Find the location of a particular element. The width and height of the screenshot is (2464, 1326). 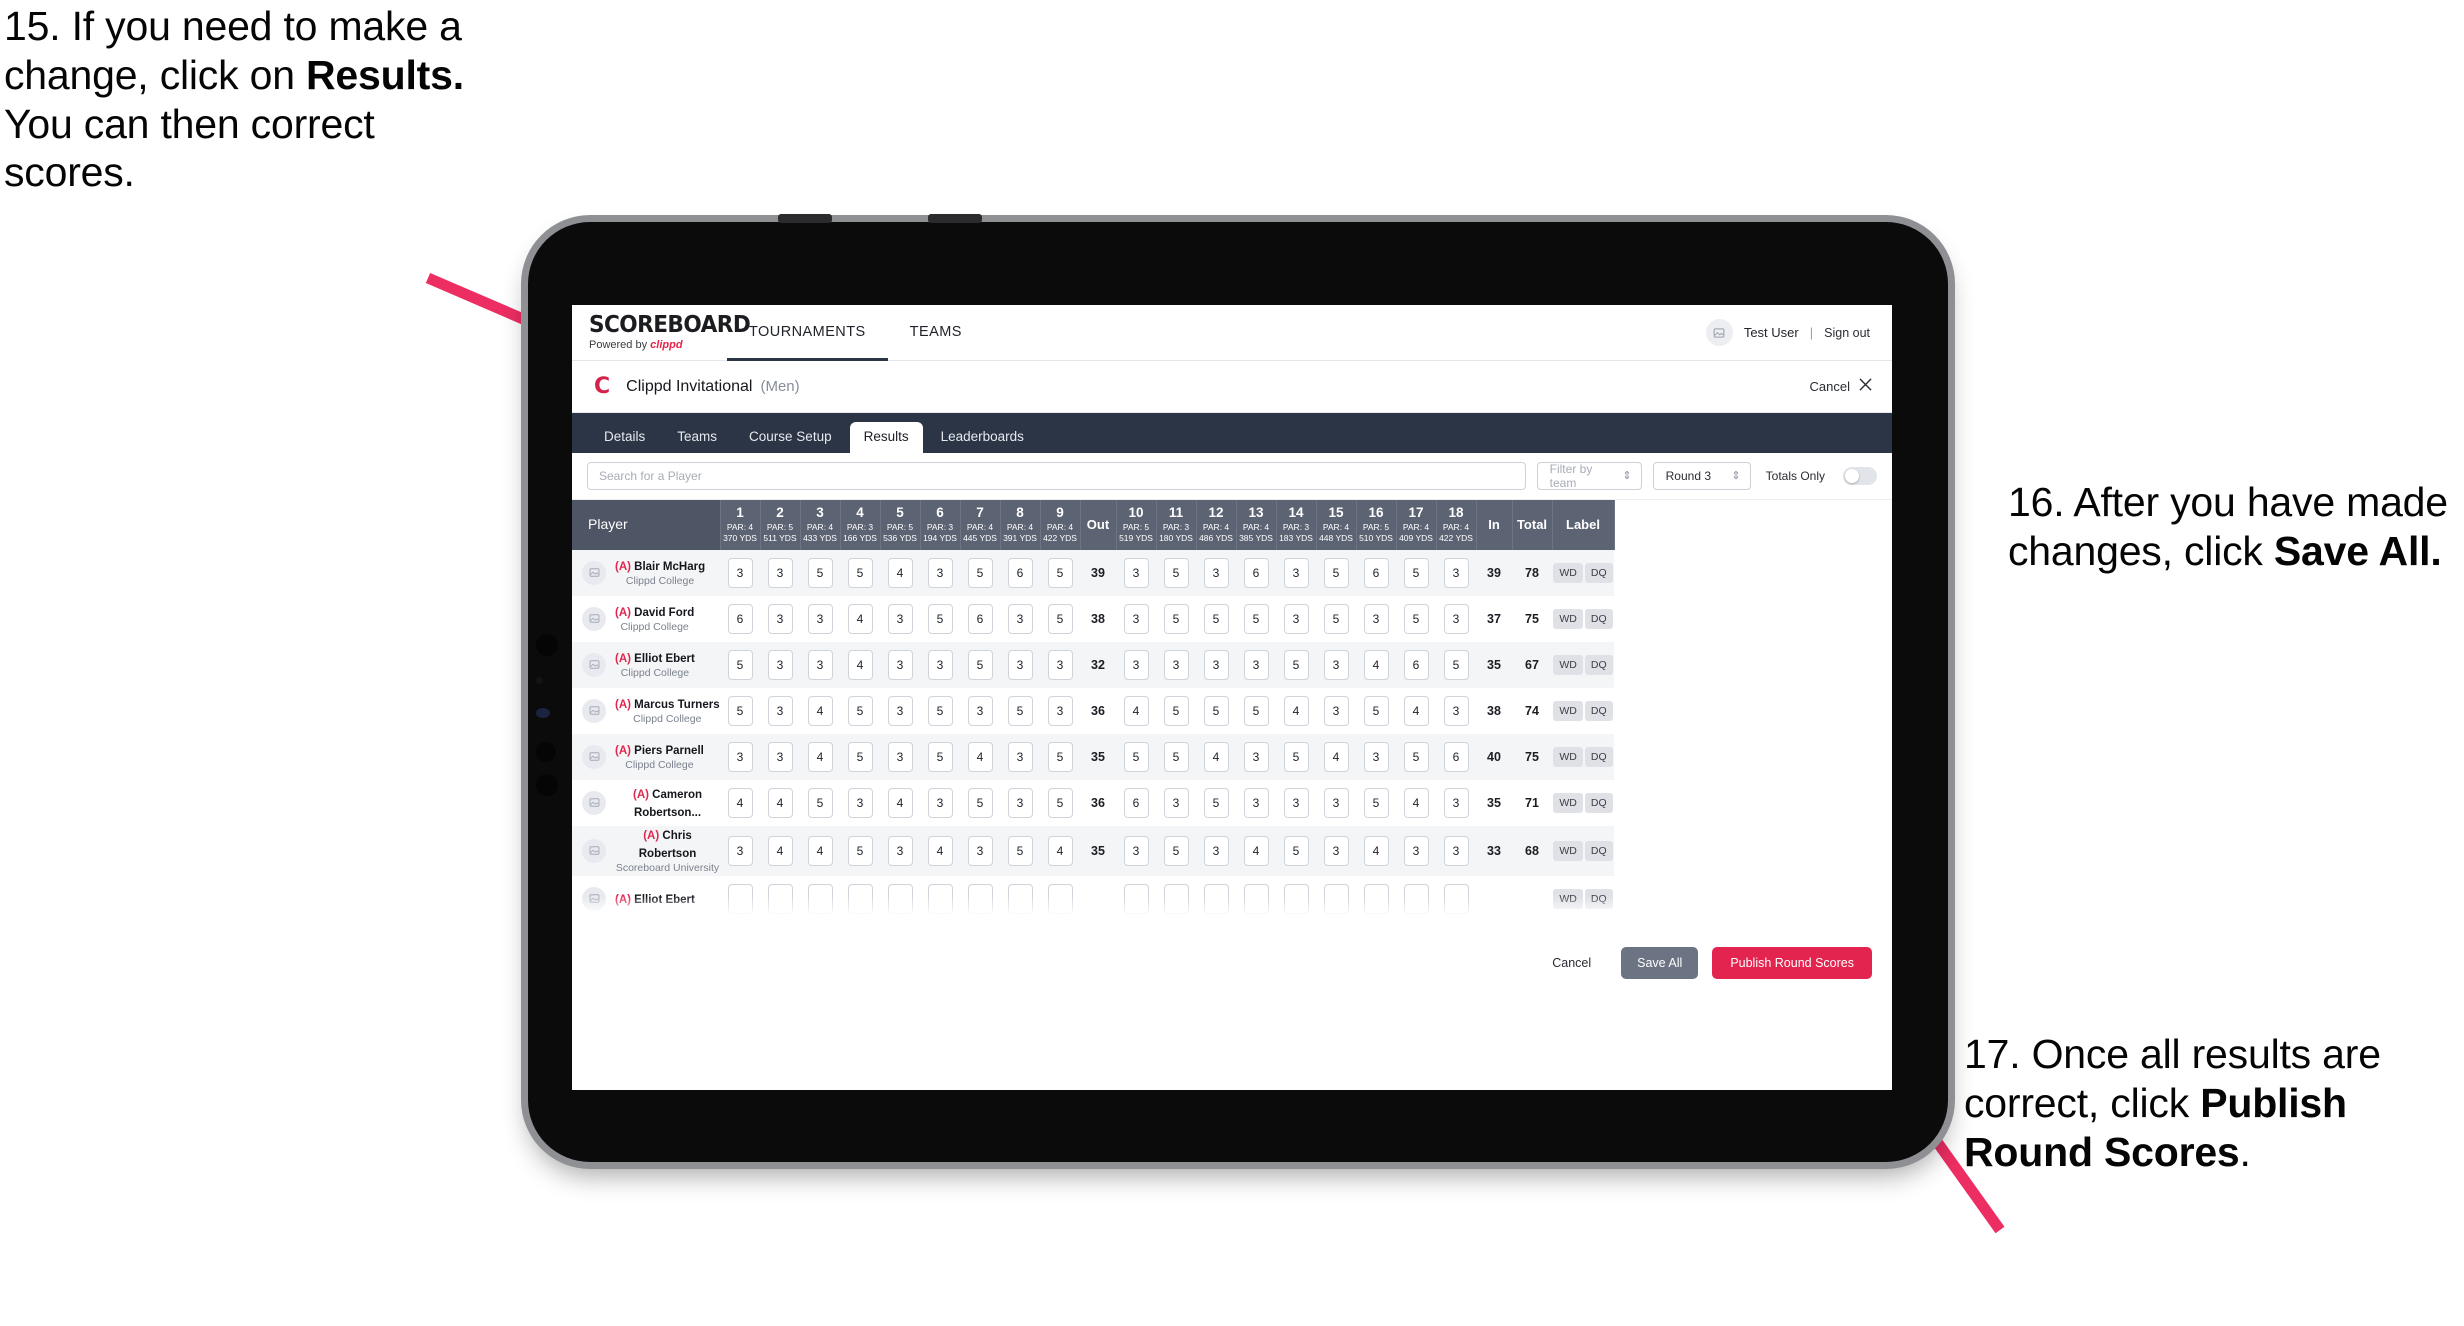

score-cell-hole-14: 3 is located at coordinates (1296, 573).